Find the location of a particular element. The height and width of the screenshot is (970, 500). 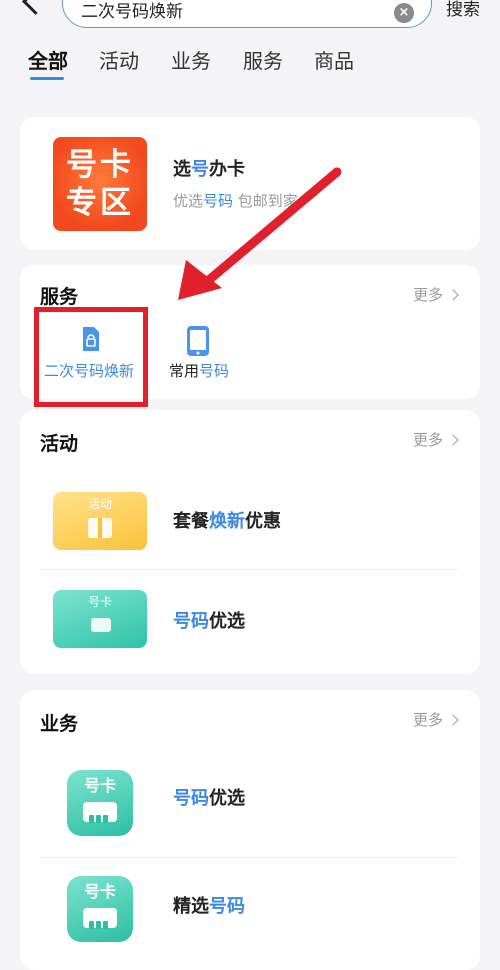

annotation-highlight-box is located at coordinates (91, 357).